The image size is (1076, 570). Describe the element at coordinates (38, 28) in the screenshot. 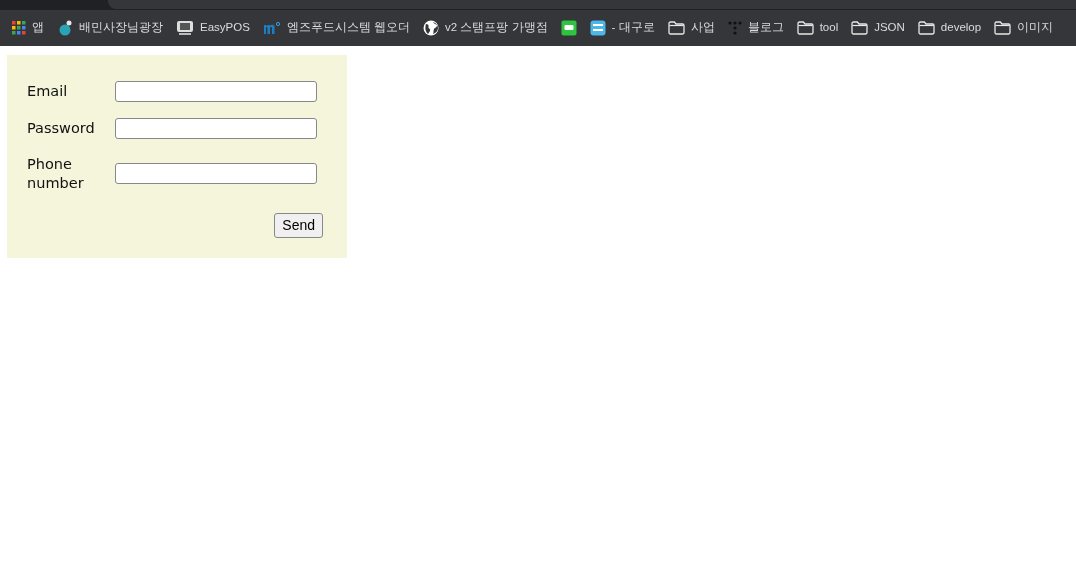

I see `bookmark-label: 앱` at that location.